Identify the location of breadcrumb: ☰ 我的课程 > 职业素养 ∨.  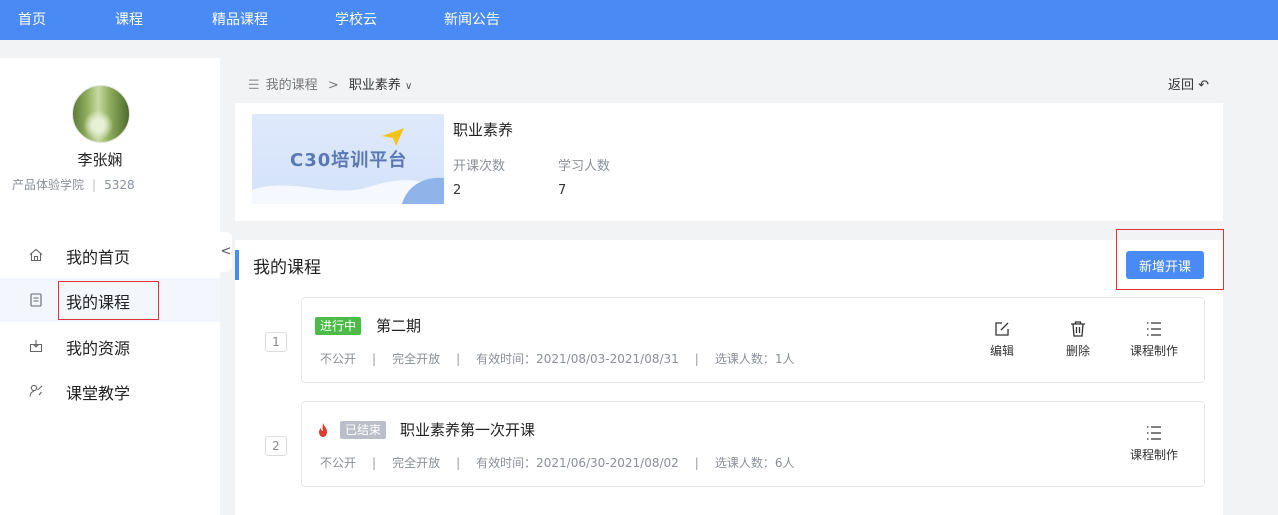
(330, 83).